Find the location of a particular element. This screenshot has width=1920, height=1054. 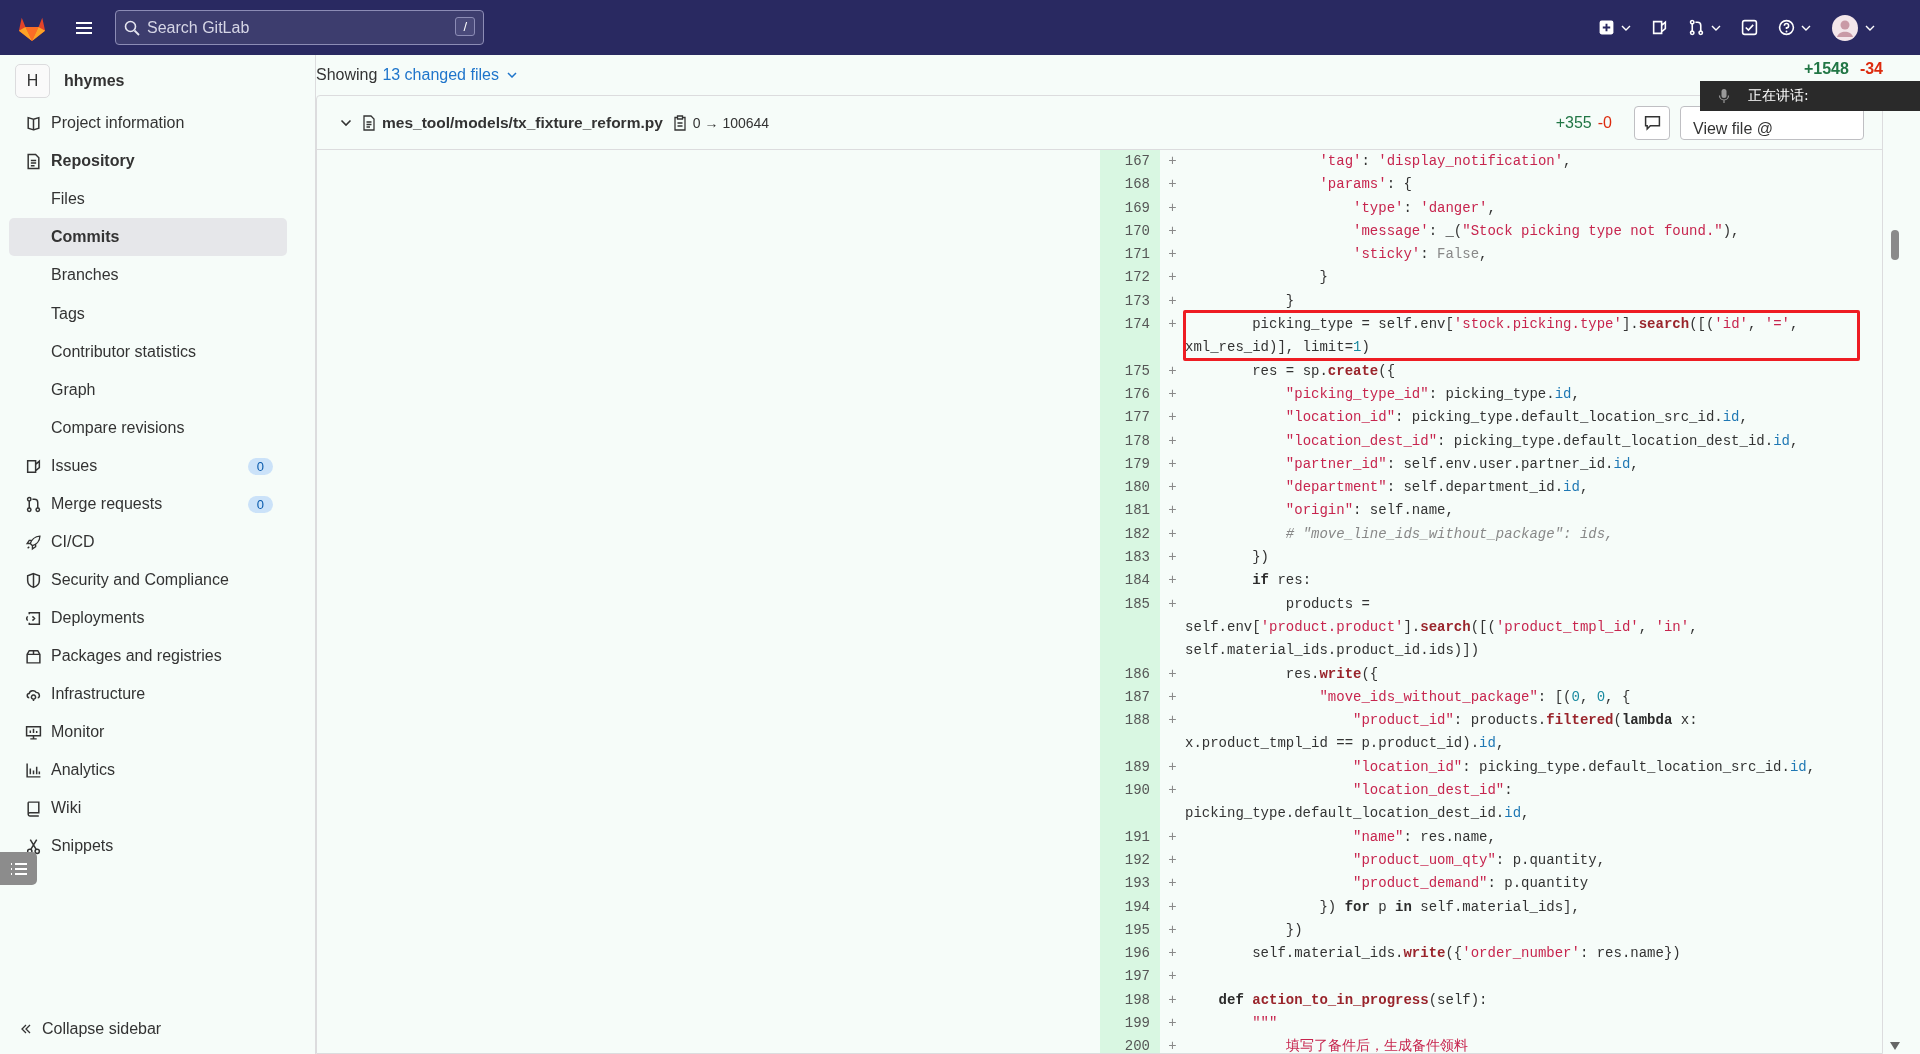

line-number: 176 is located at coordinates (1130, 394).